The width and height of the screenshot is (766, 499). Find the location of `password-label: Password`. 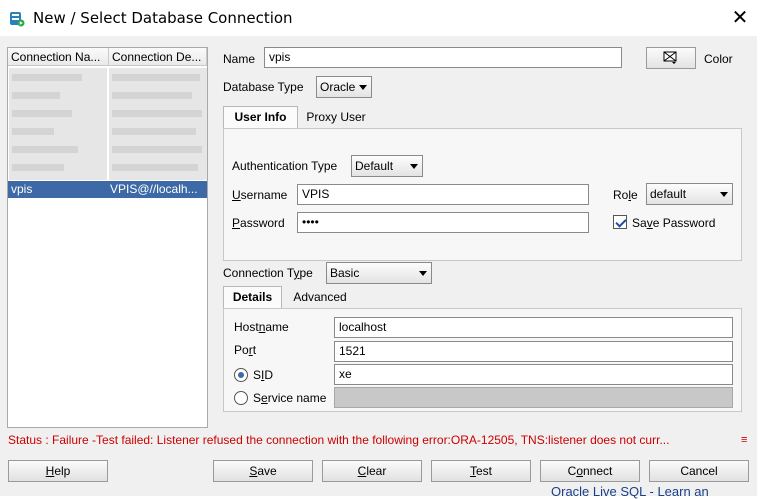

password-label: Password is located at coordinates (258, 223).